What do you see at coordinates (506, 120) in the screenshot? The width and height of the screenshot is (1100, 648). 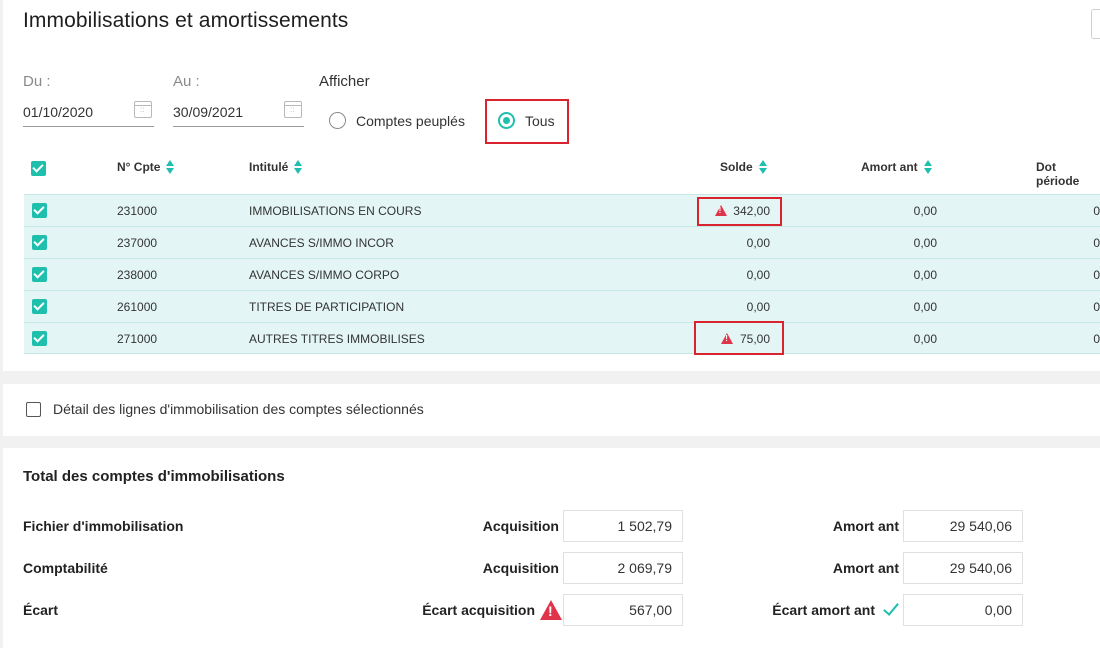 I see `radio-circle-selected` at bounding box center [506, 120].